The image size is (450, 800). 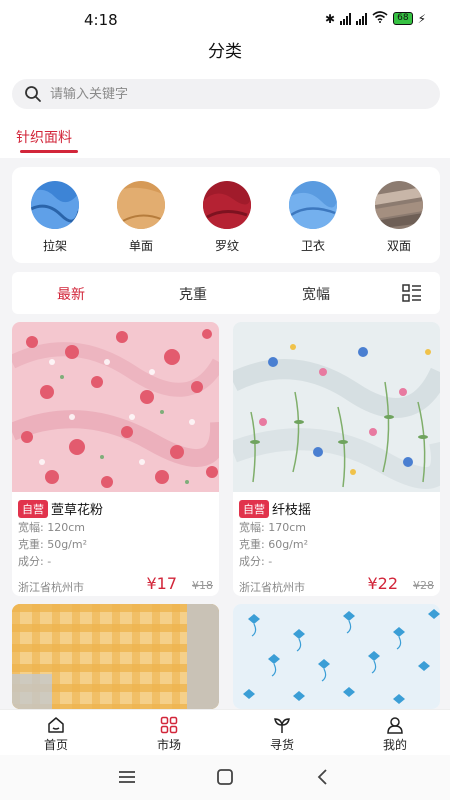 I want to click on category-label: 卫衣, so click(x=312, y=246).